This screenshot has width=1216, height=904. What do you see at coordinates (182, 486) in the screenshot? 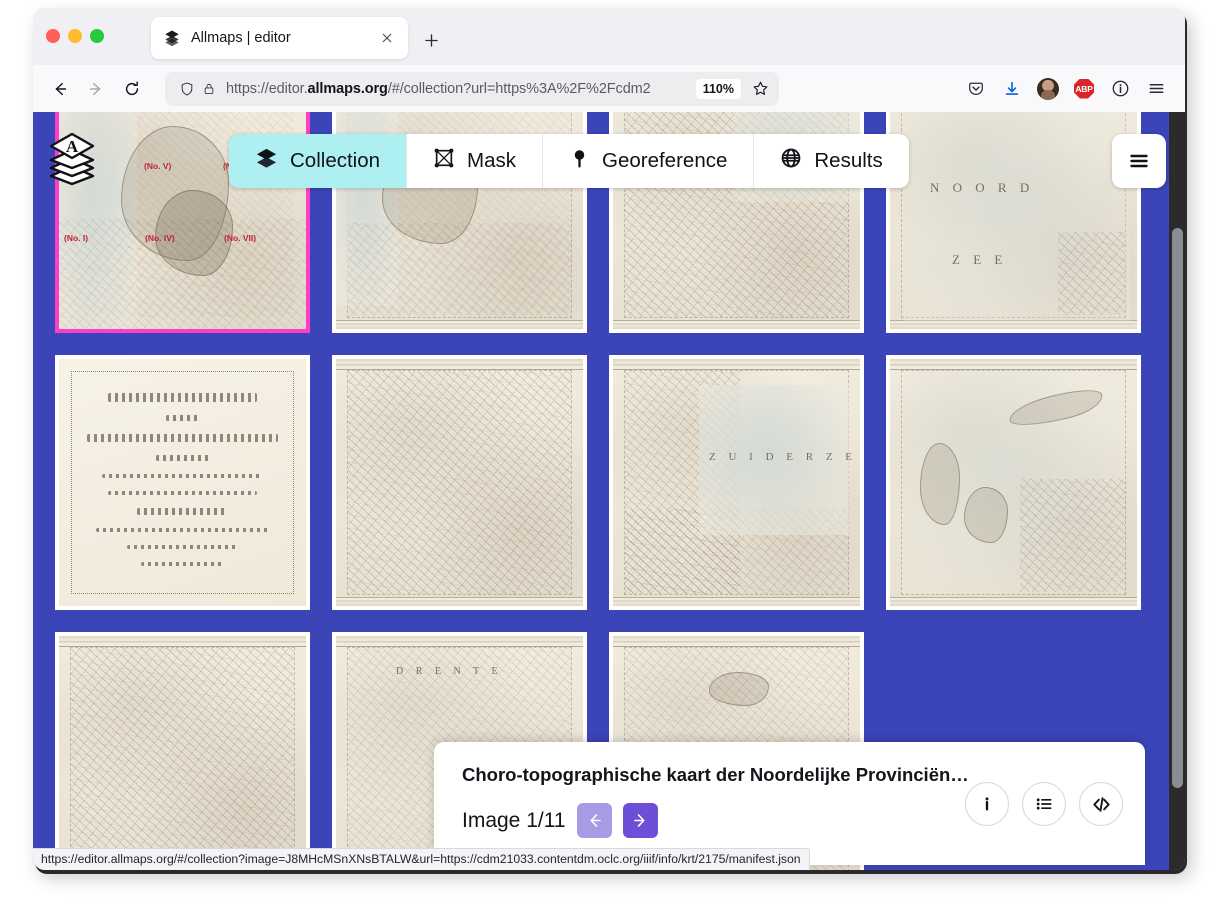
I see `title-page-text` at bounding box center [182, 486].